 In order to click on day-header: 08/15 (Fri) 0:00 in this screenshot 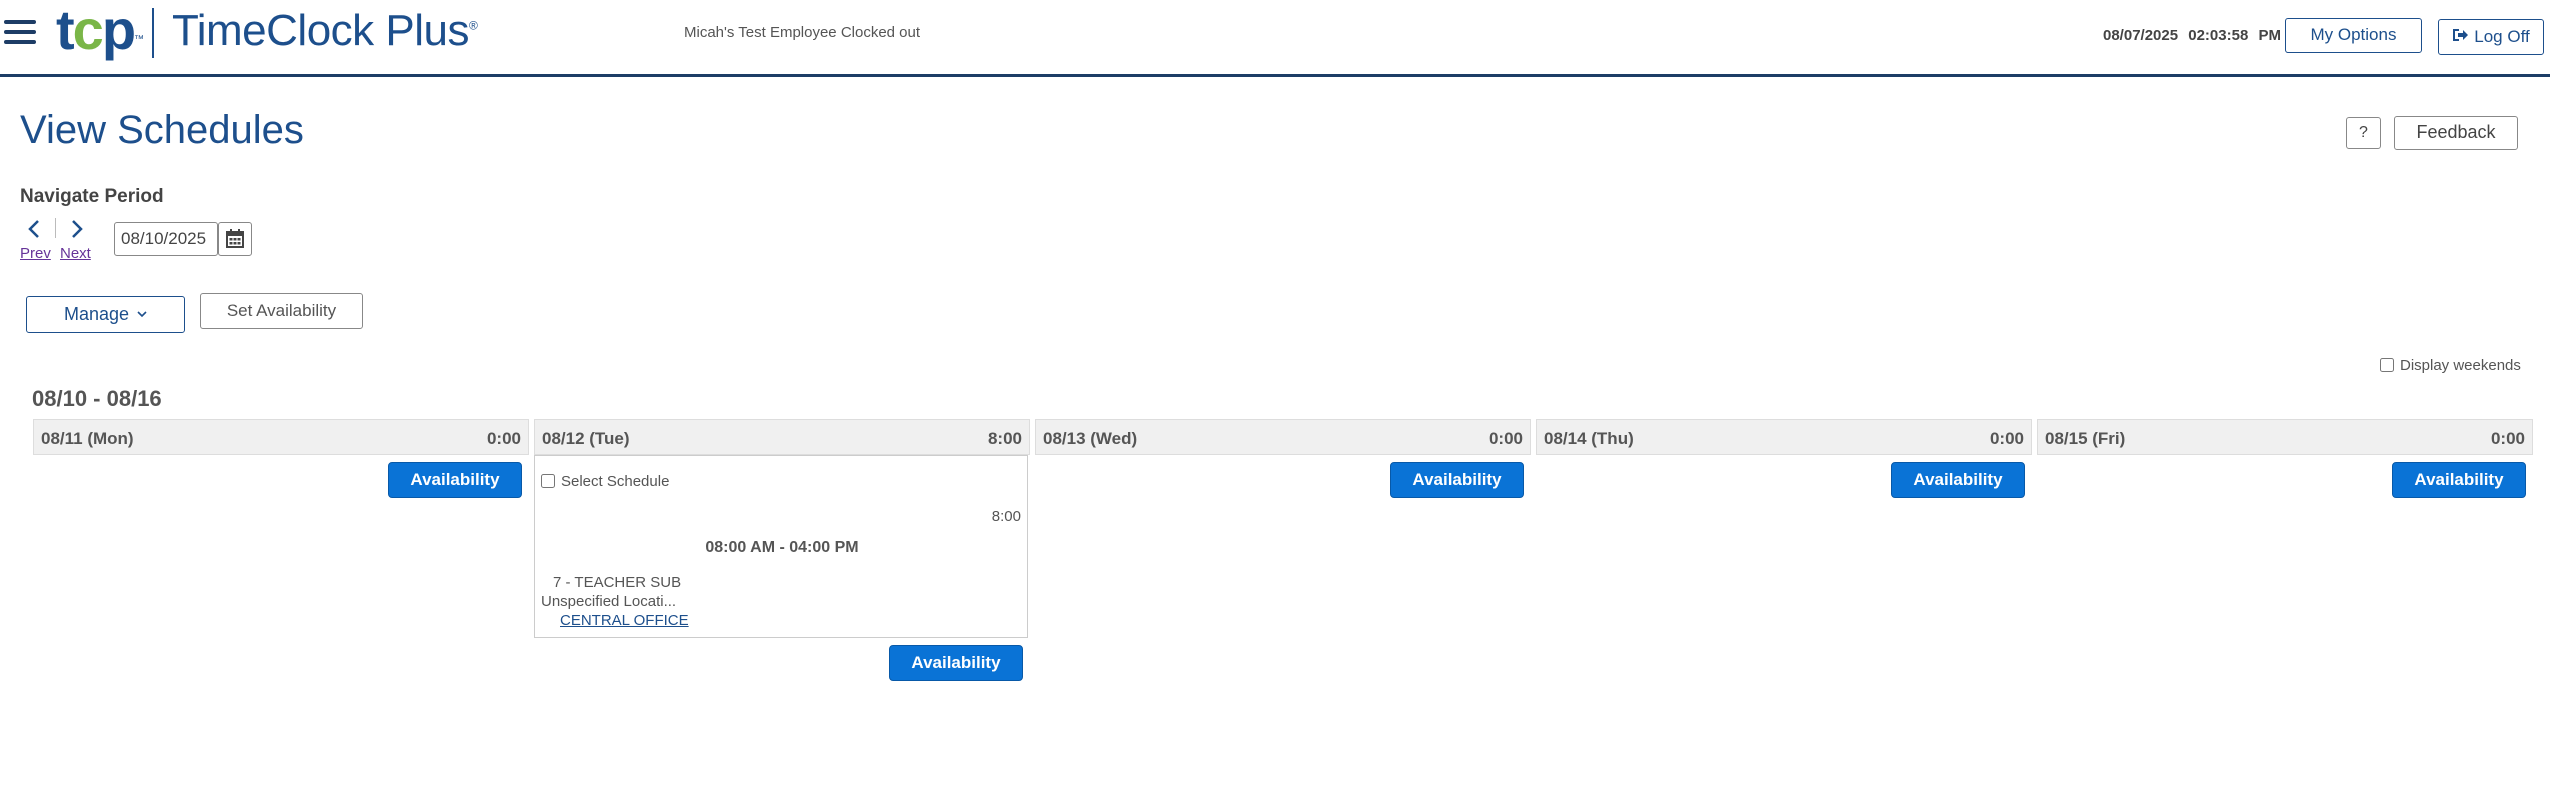, I will do `click(2285, 437)`.